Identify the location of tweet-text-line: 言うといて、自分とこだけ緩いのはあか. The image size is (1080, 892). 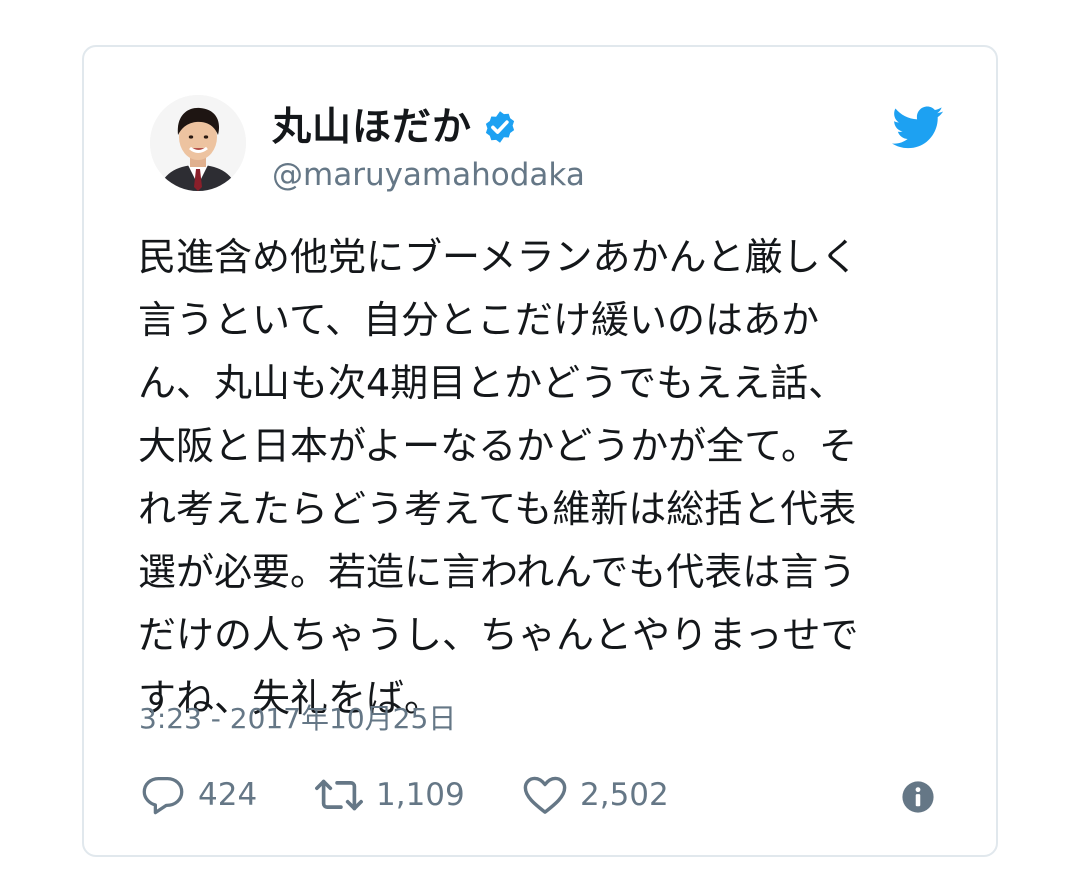
(478, 320).